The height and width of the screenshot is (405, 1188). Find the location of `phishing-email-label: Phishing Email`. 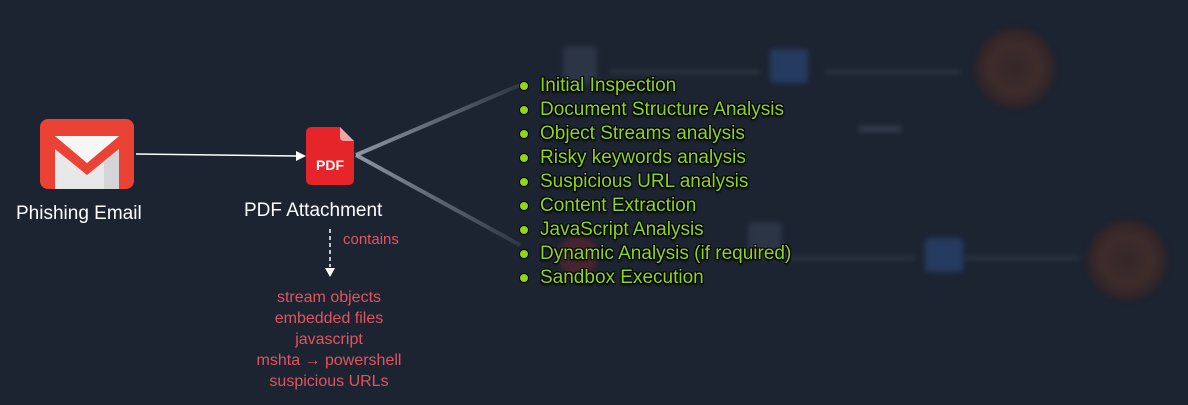

phishing-email-label: Phishing Email is located at coordinates (79, 213).